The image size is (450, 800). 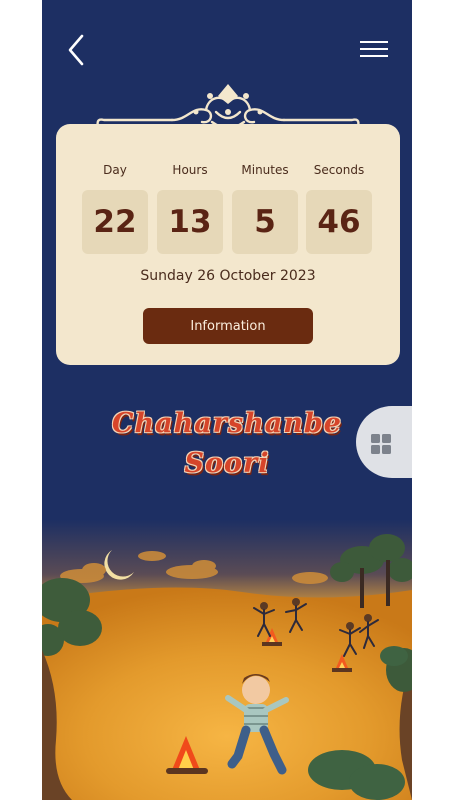 What do you see at coordinates (227, 463) in the screenshot?
I see `event-title-line2: Soori` at bounding box center [227, 463].